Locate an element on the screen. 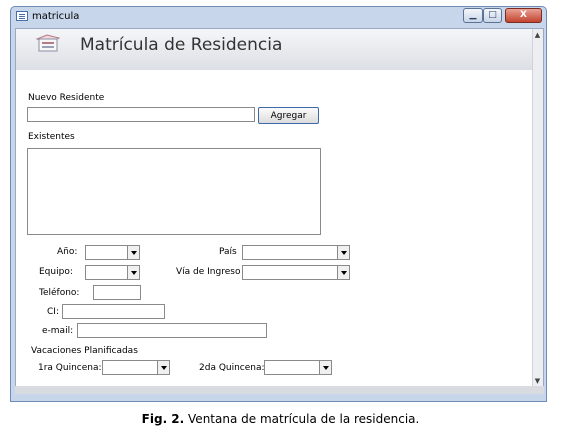 The image size is (561, 440). window-title: matricula is located at coordinates (56, 16).